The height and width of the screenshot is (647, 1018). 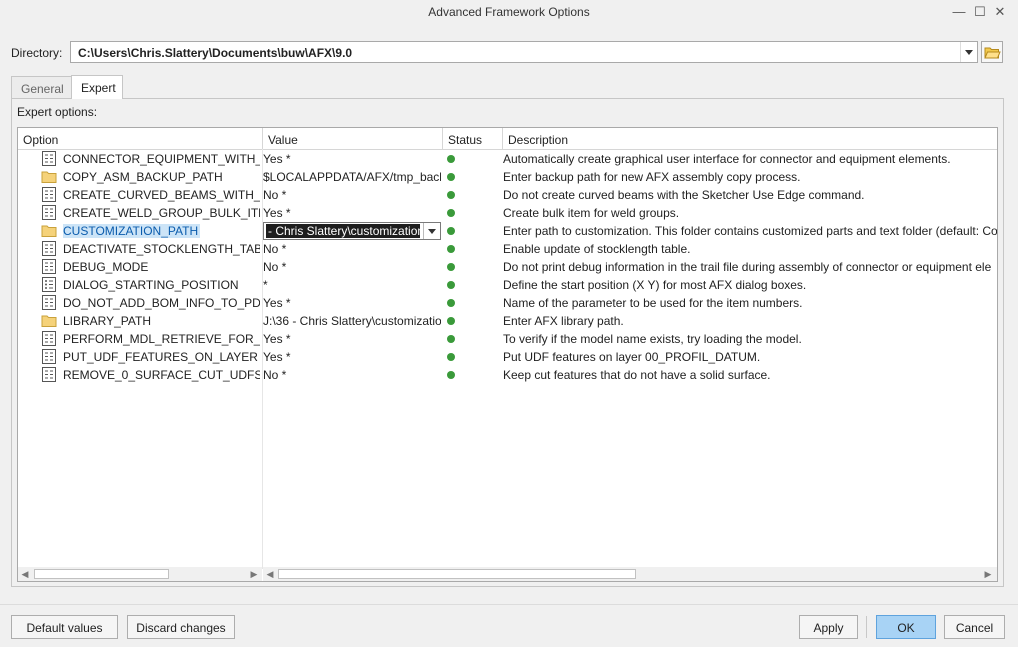 I want to click on close-icon: ✕, so click(x=1000, y=12).